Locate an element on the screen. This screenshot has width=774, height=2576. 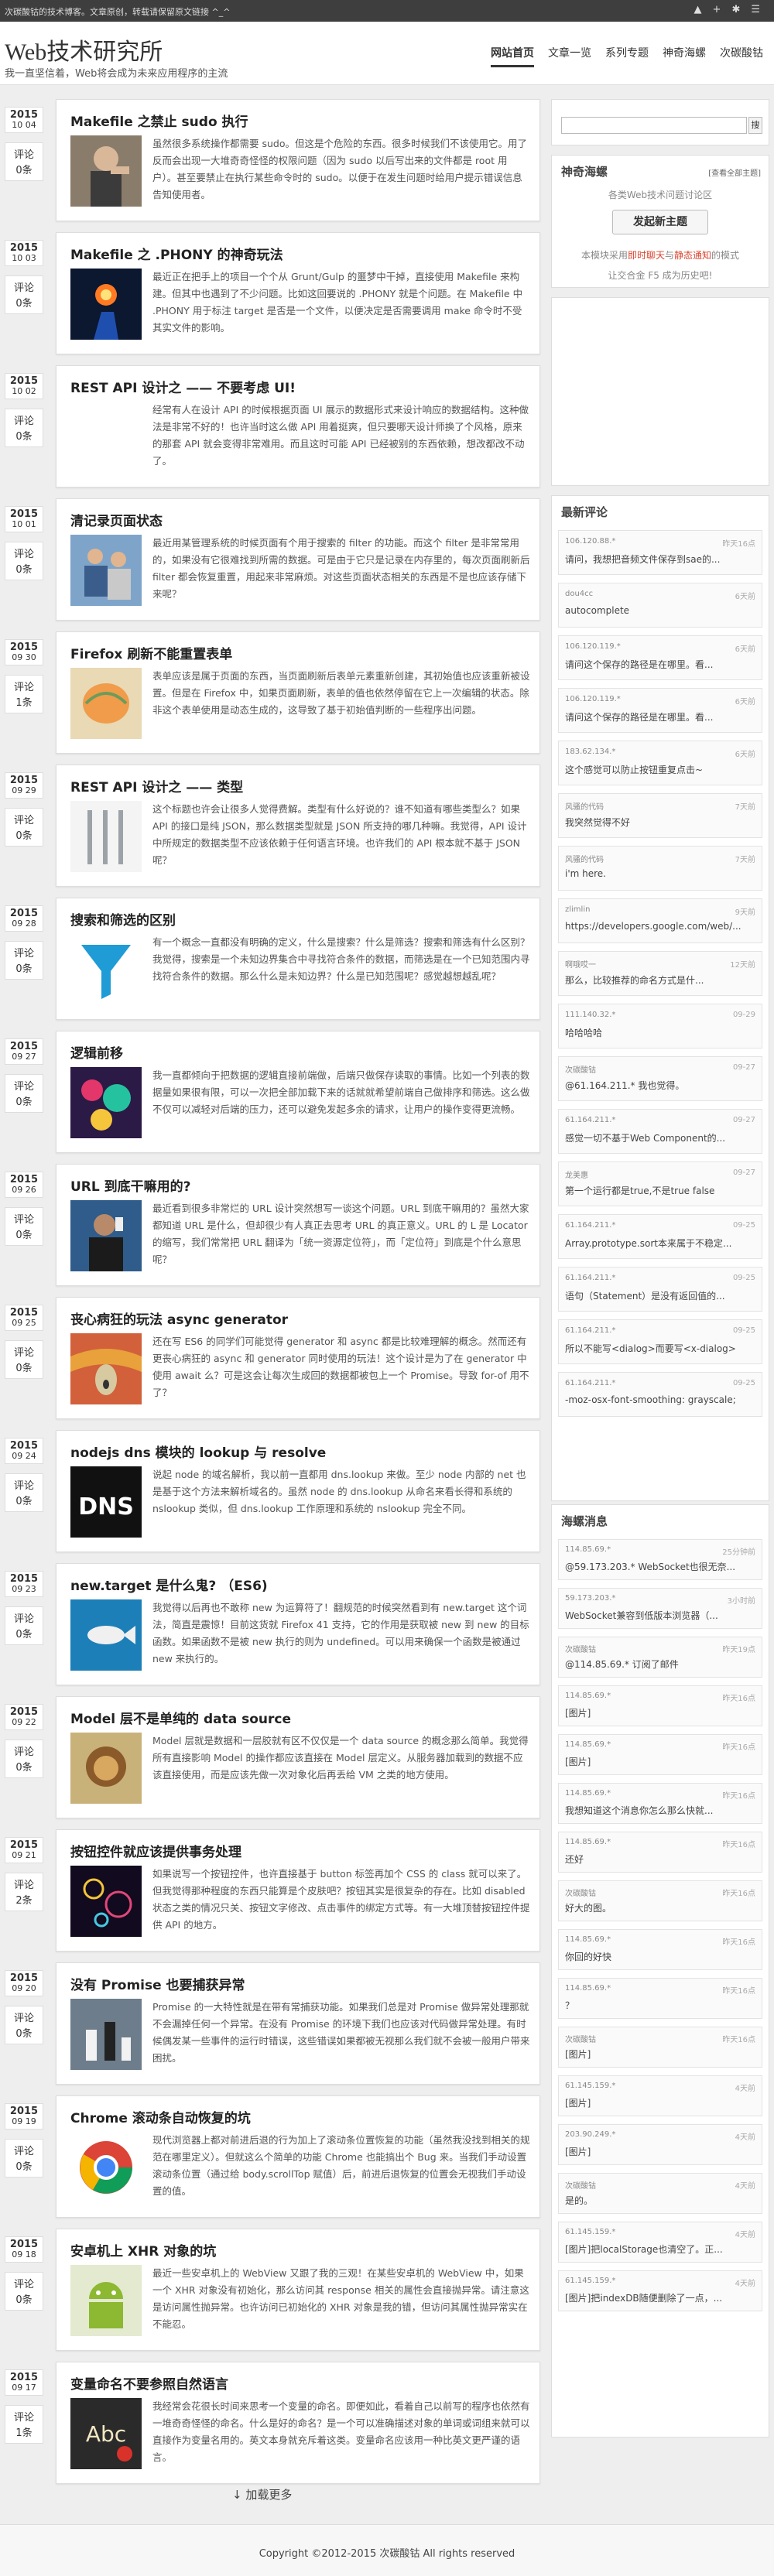
post-title: REST API 设计之 —— 类型 is located at coordinates (156, 786).